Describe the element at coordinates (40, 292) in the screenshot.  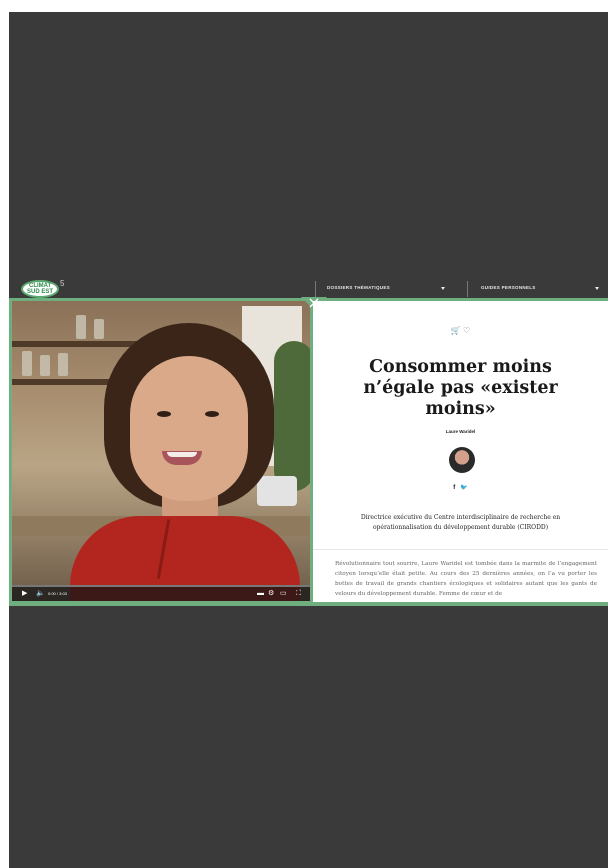
I see `logo-line2: SUD EST` at that location.